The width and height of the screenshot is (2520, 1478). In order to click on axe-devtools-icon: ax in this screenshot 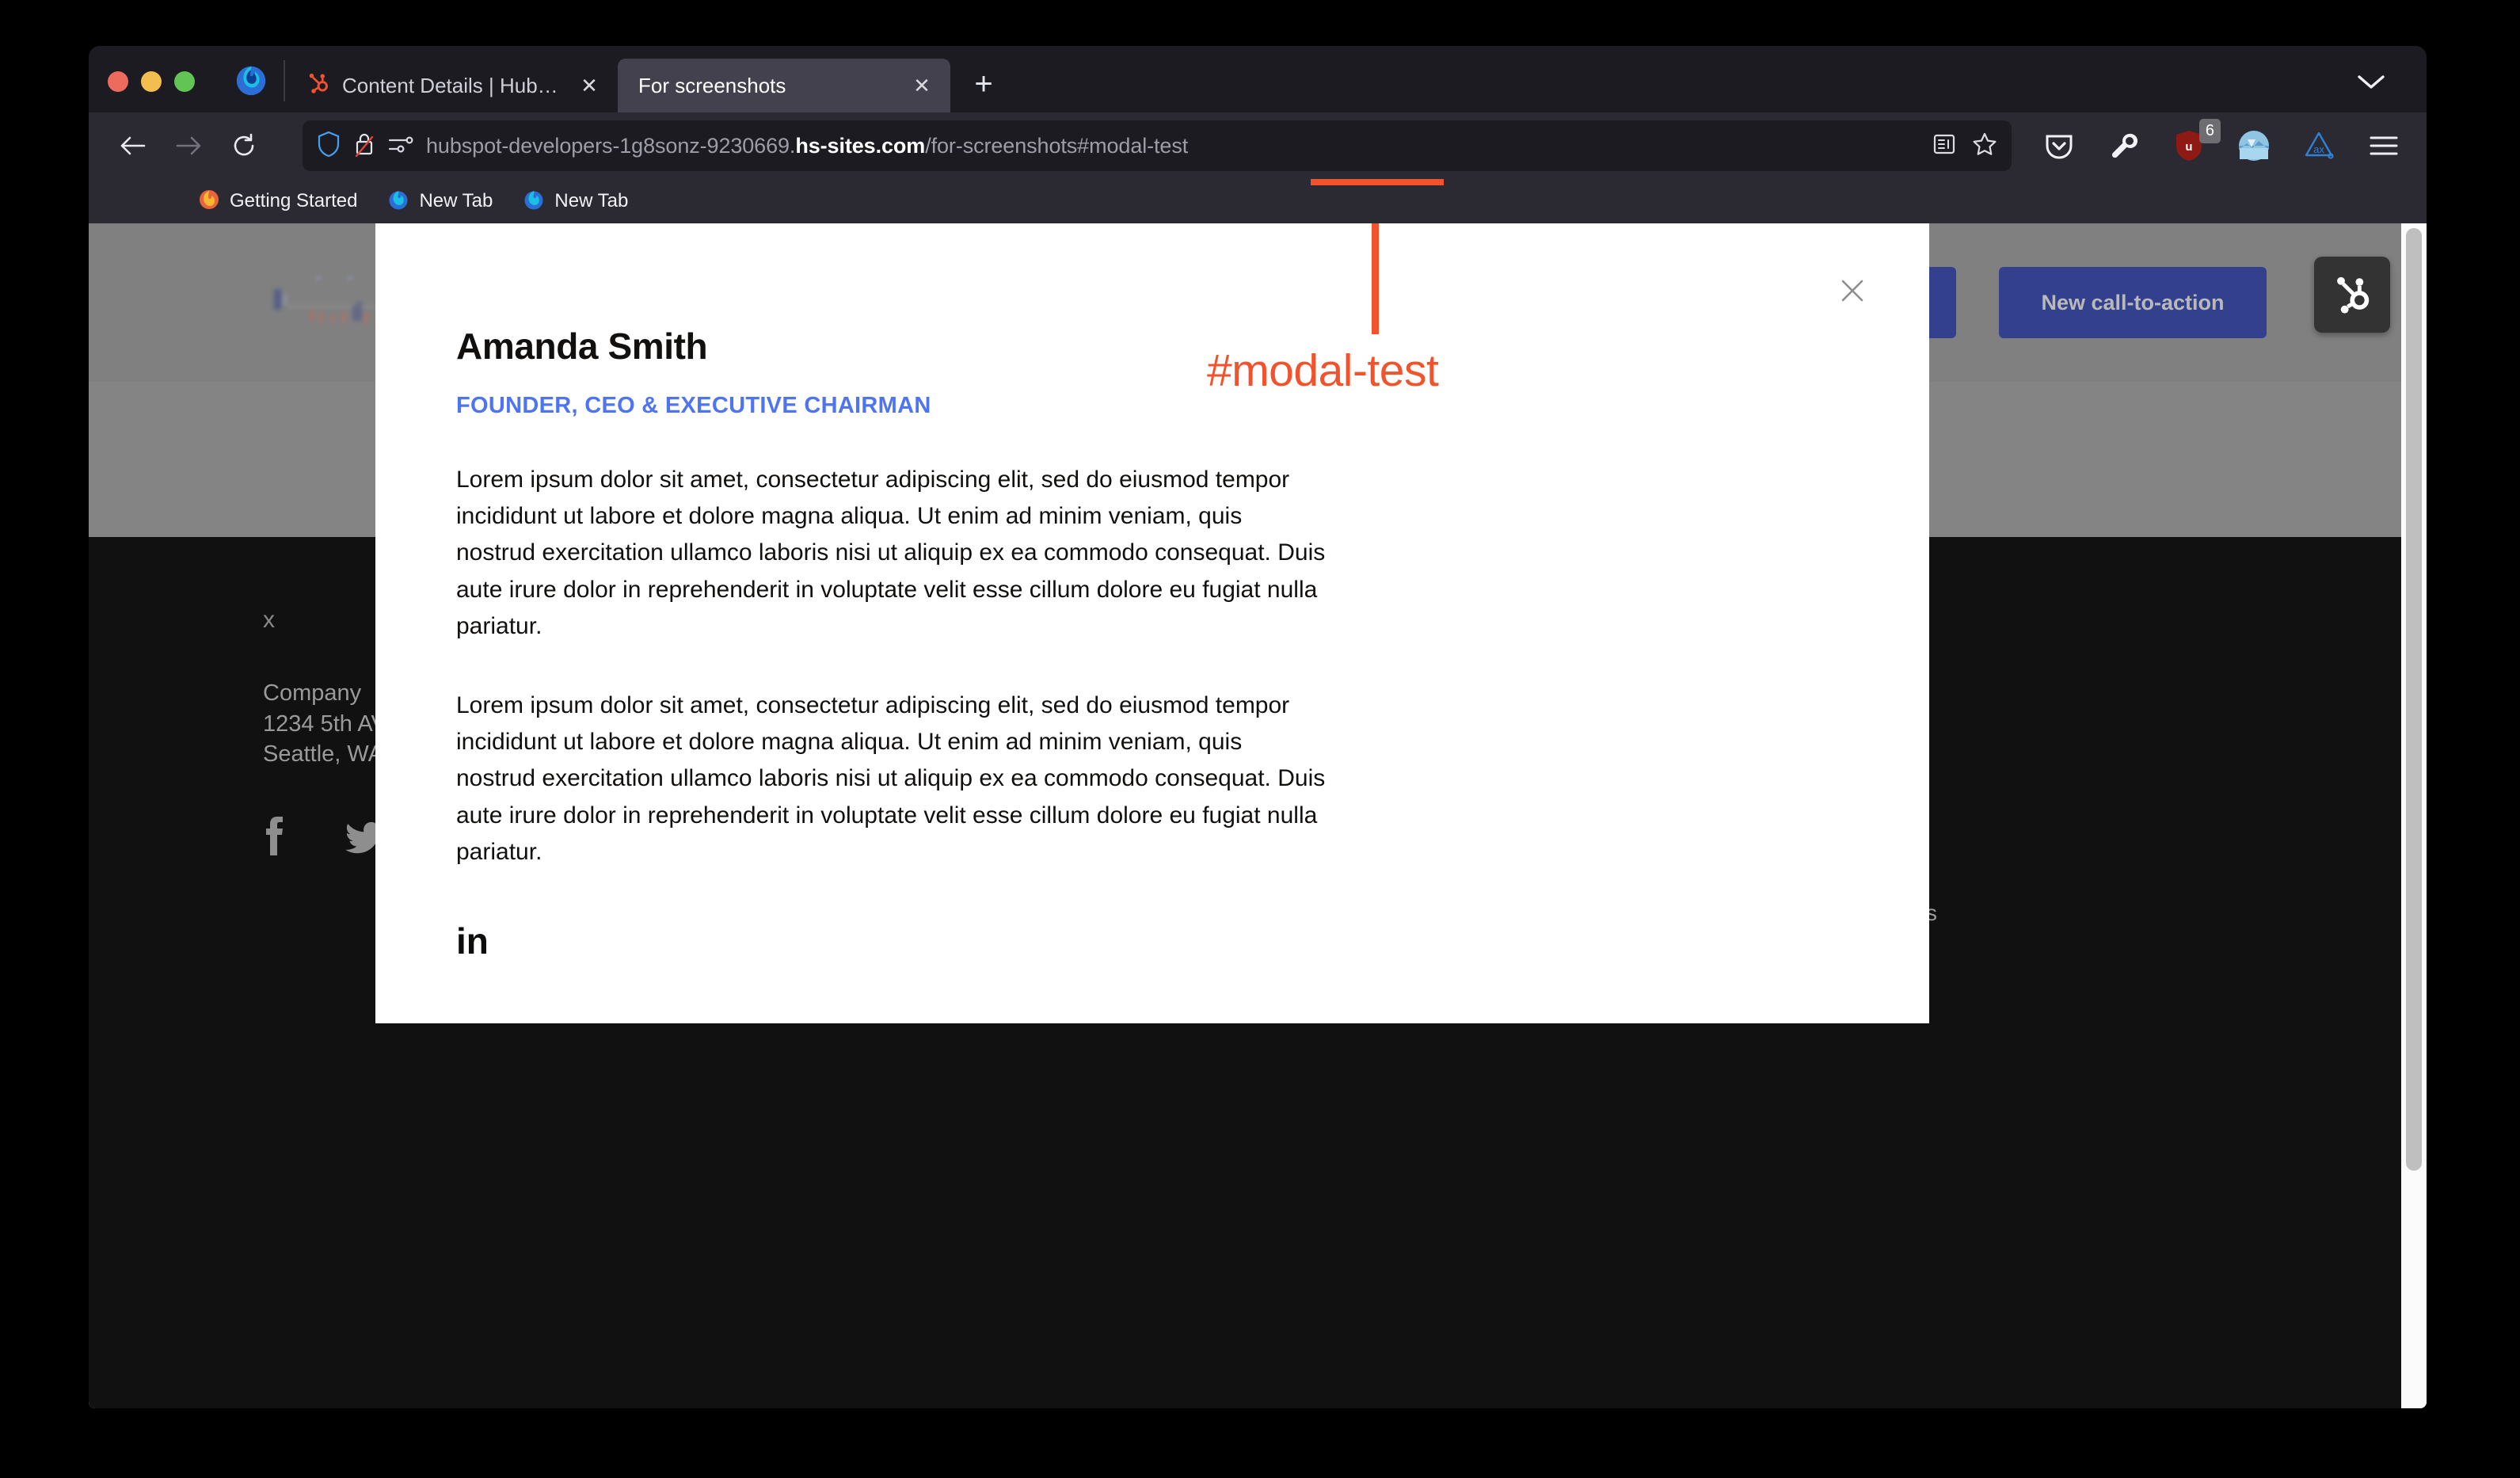, I will do `click(2319, 146)`.